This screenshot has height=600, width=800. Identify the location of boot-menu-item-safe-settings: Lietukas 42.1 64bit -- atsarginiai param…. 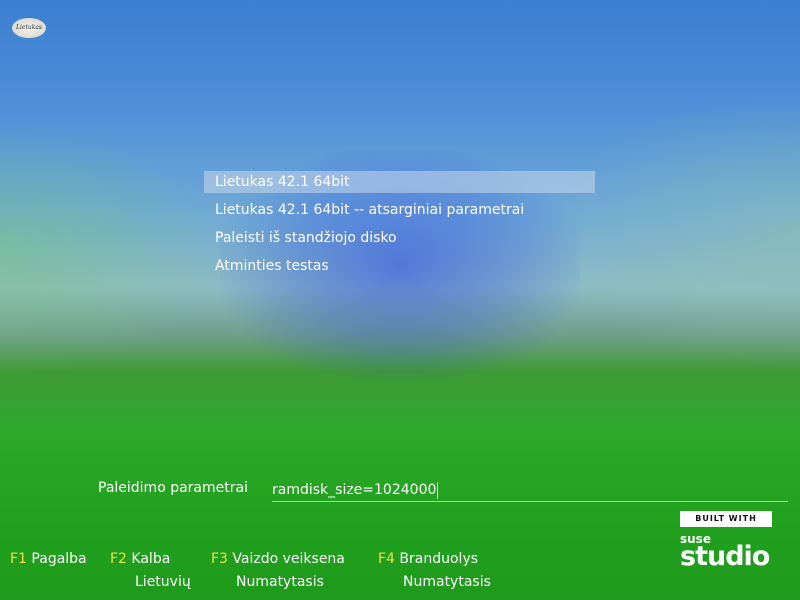
(399, 210).